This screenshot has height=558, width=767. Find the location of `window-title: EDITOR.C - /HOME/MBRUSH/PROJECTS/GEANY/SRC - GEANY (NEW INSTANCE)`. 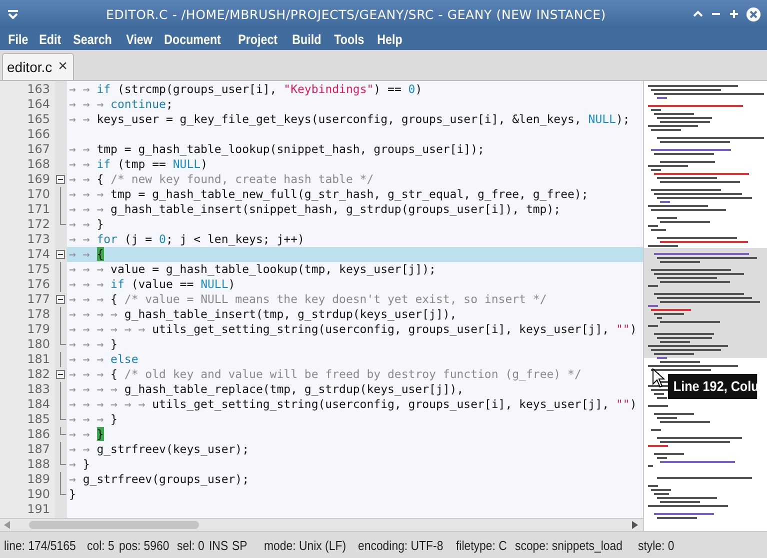

window-title: EDITOR.C - /HOME/MBRUSH/PROJECTS/GEANY/SRC - GEANY (NEW INSTANCE) is located at coordinates (356, 14).